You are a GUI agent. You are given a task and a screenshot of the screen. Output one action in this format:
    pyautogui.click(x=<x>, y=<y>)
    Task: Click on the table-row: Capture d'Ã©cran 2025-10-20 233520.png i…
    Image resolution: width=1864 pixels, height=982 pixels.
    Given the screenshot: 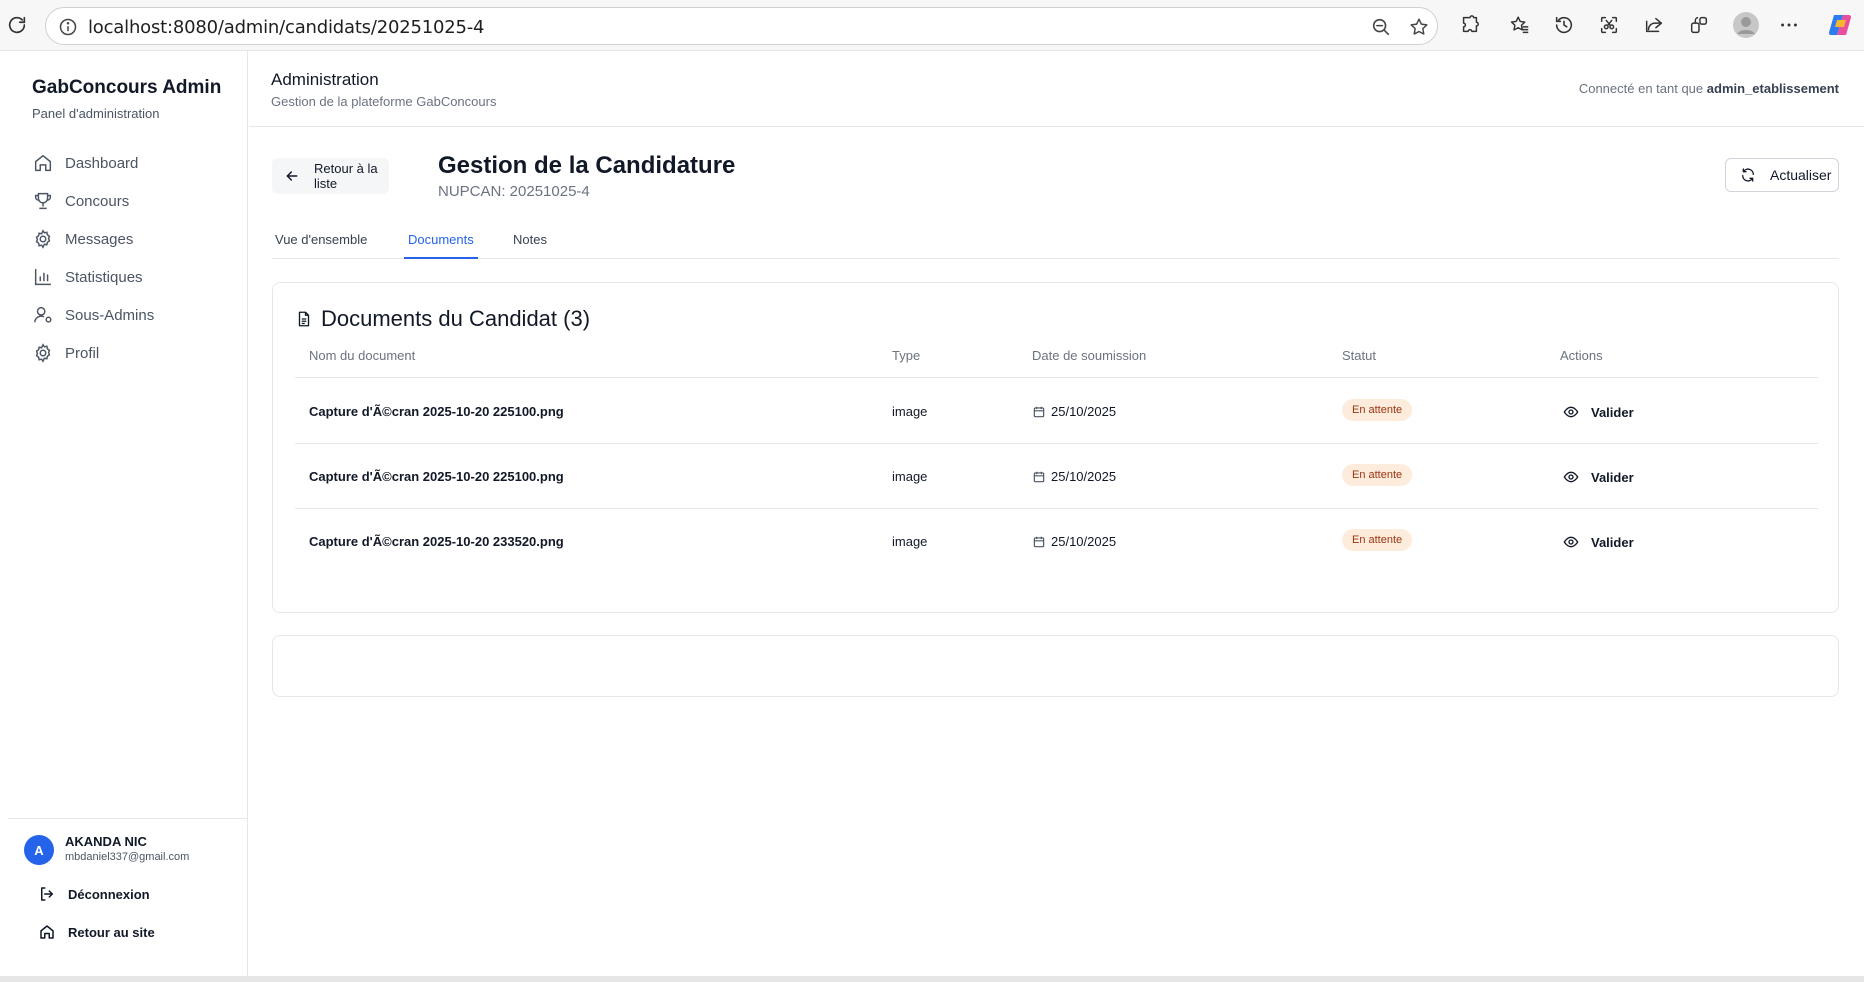 What is the action you would take?
    pyautogui.click(x=1056, y=541)
    